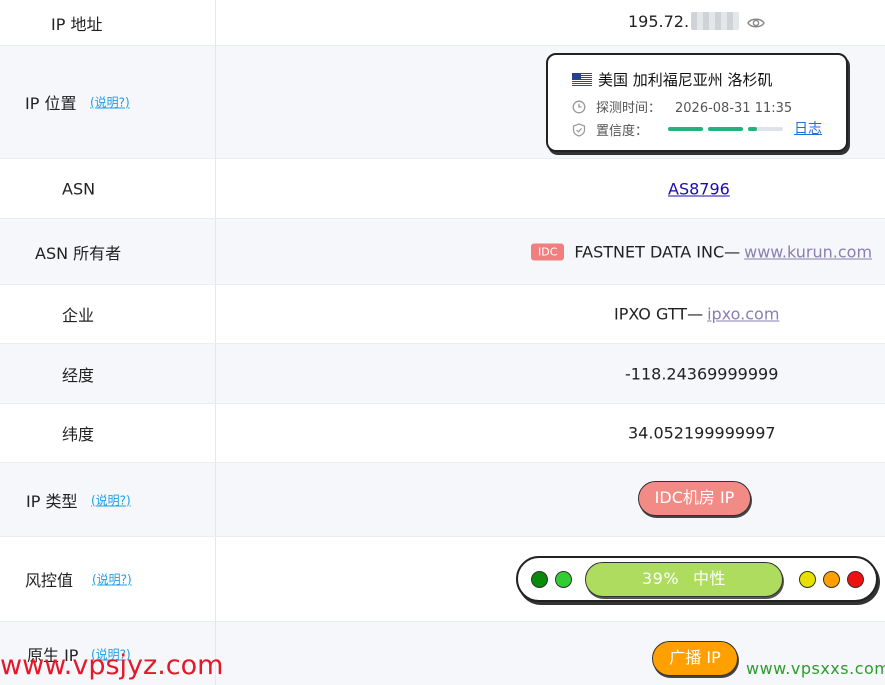 This screenshot has width=885, height=685. Describe the element at coordinates (78, 253) in the screenshot. I see `label-asn-owner: ASN 所有者` at that location.